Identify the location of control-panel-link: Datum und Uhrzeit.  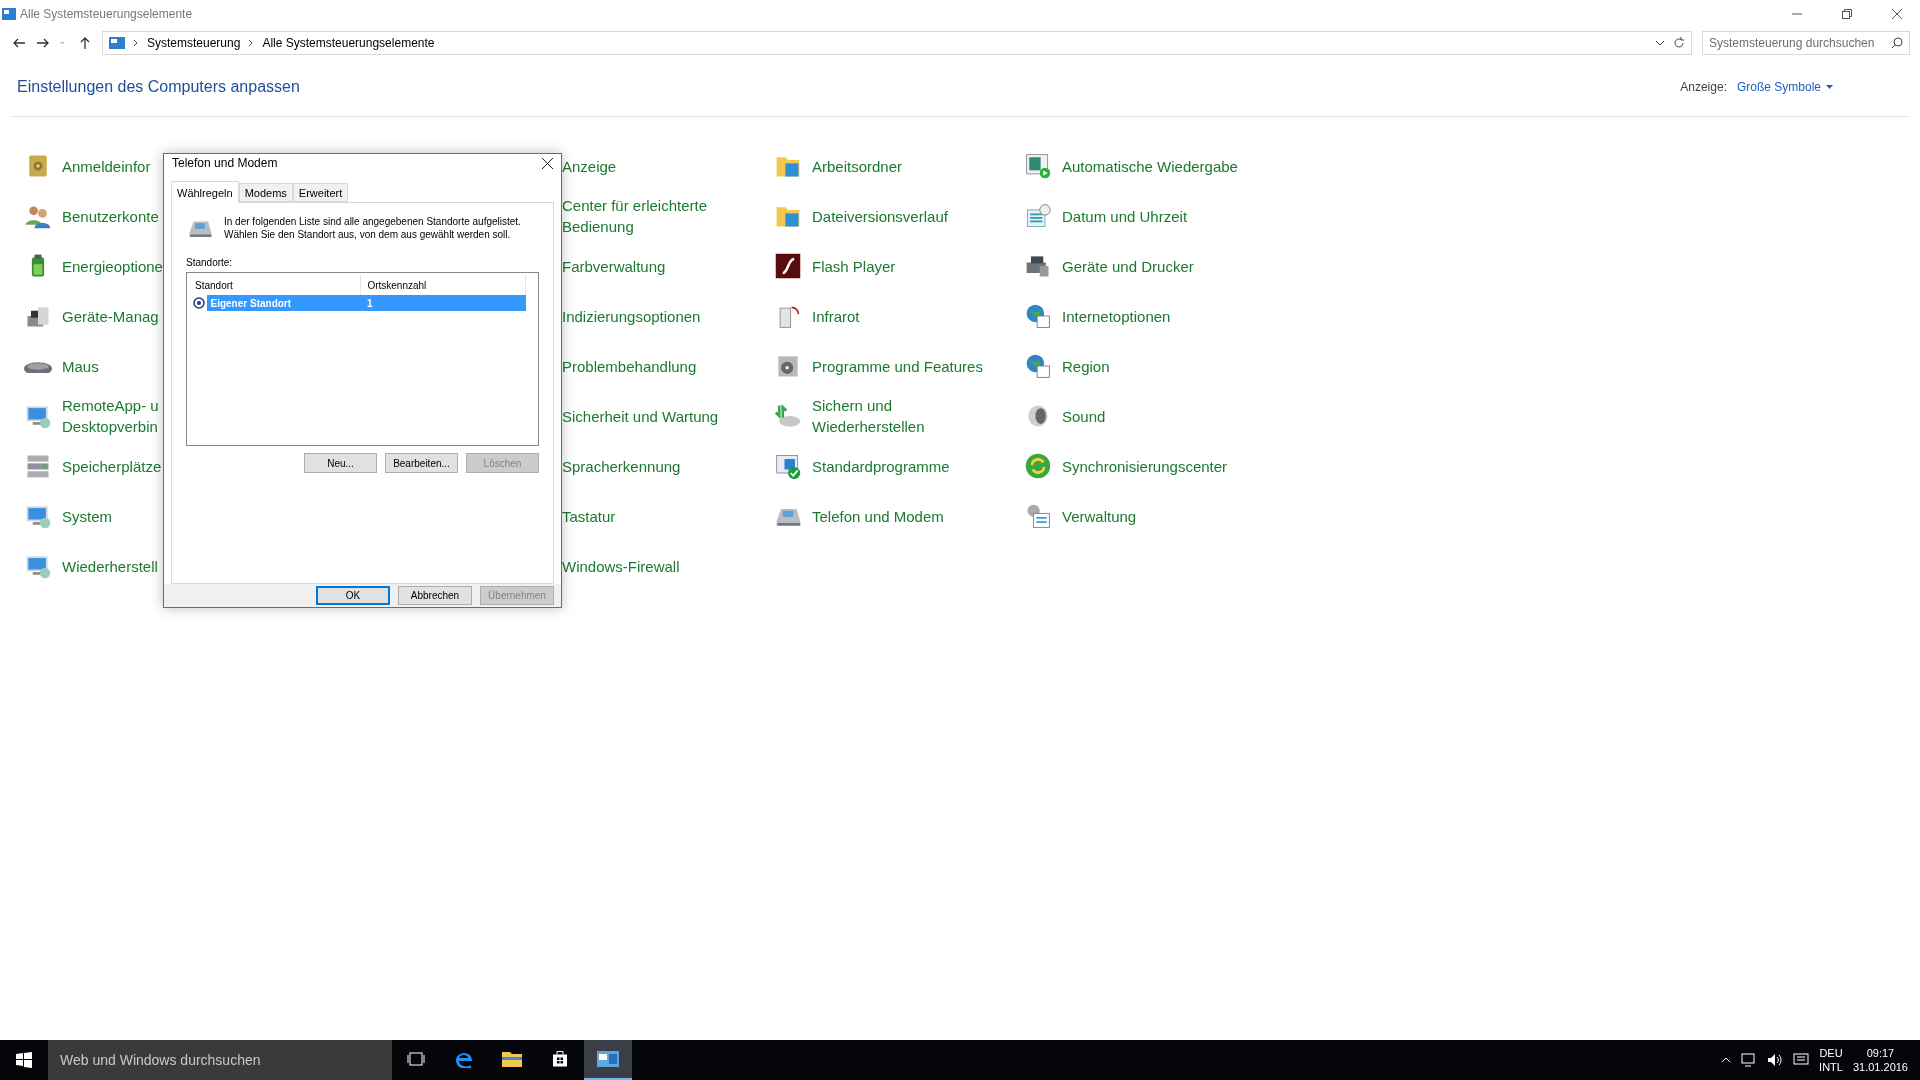
(1125, 216).